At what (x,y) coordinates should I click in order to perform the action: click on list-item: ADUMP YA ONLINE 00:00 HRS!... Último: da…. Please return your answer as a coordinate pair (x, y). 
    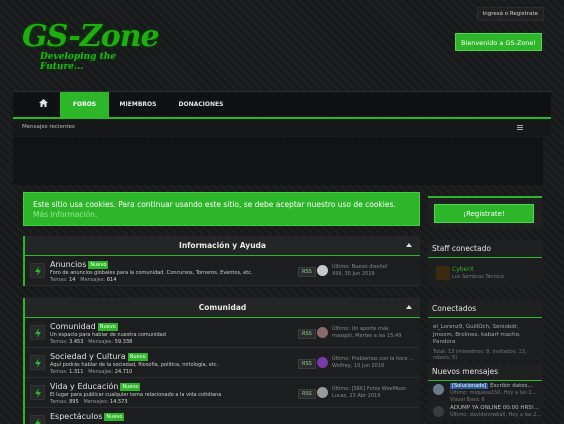
    Looking at the image, I should click on (485, 411).